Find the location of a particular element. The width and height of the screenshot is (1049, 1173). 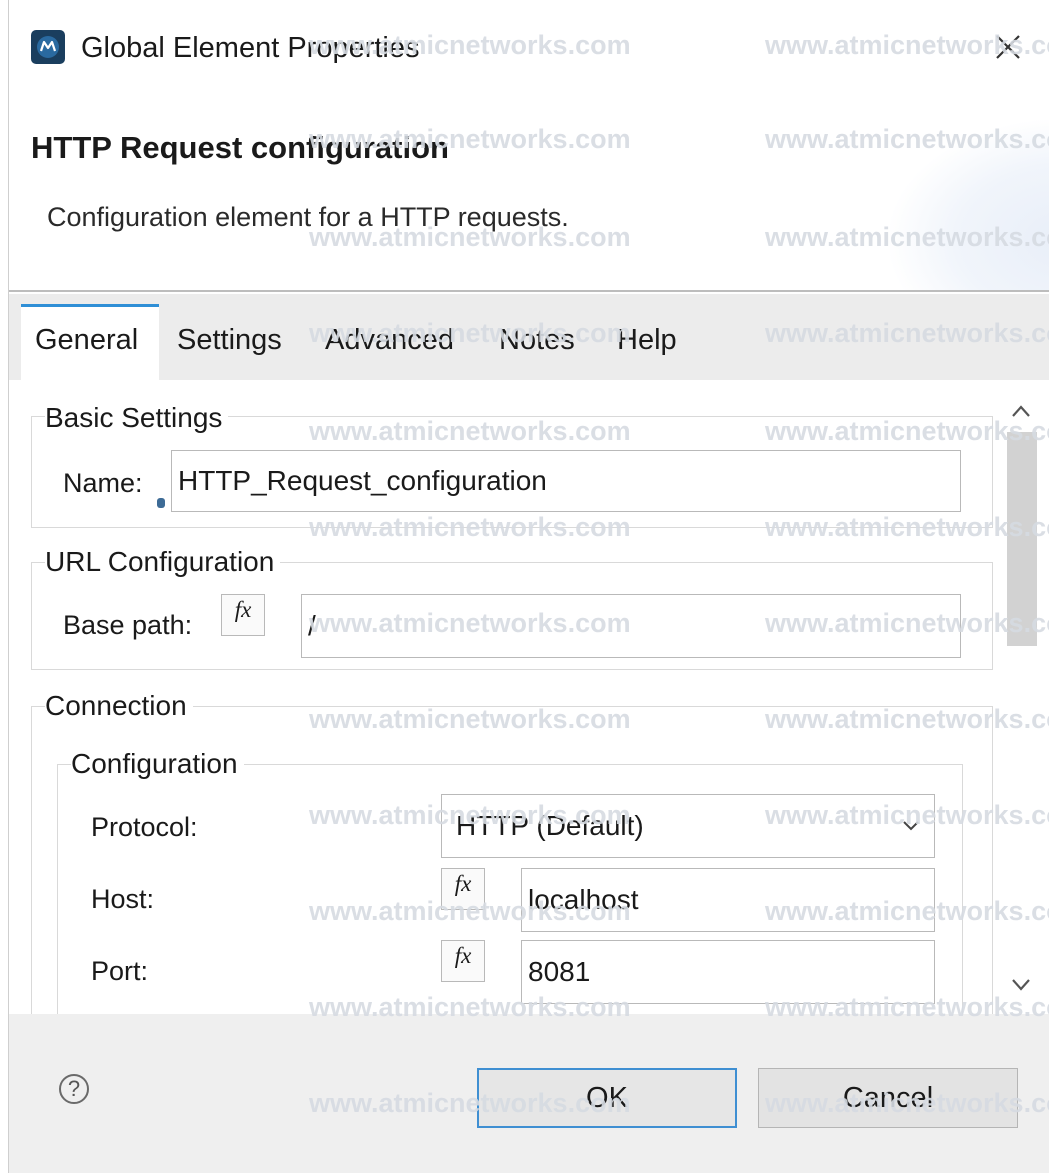

tab-bar: General Settings Advanced Notes Help is located at coordinates (529, 339).